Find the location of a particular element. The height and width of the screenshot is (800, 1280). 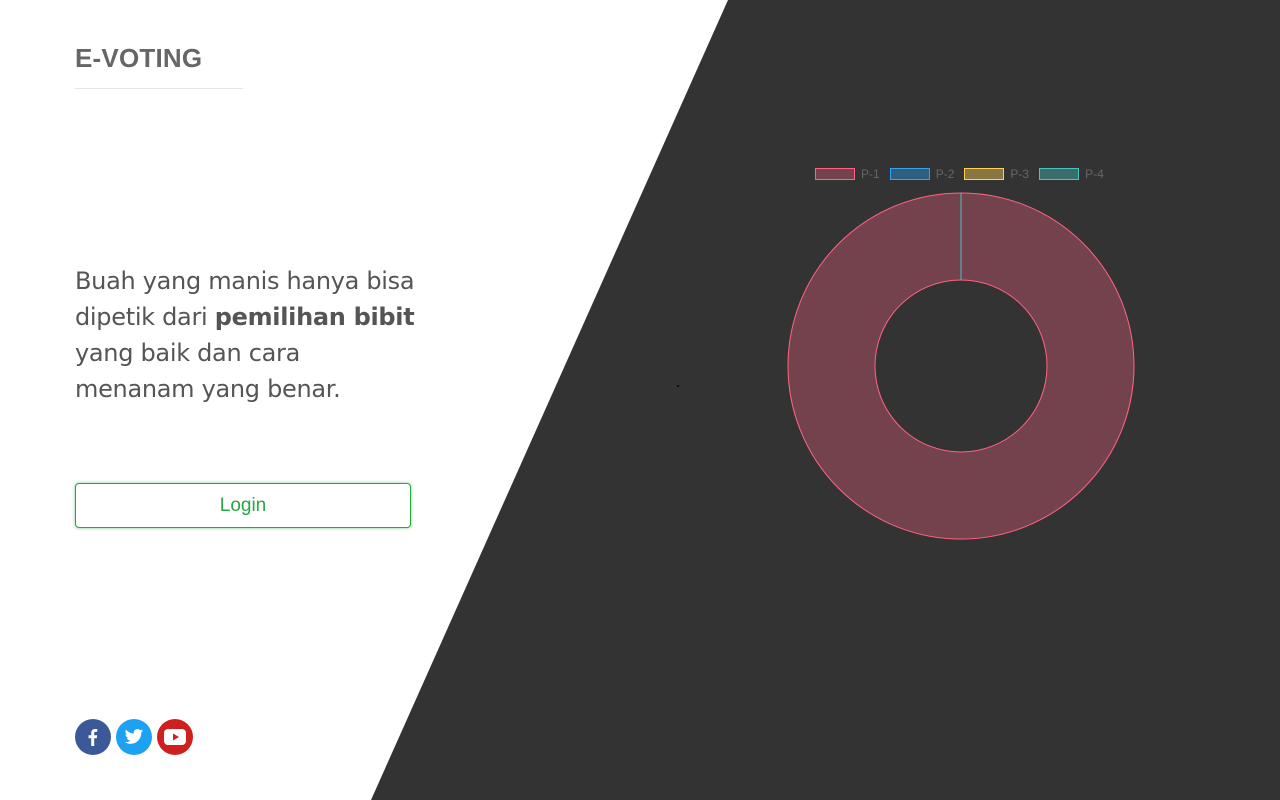

youtube-icon is located at coordinates (175, 737).